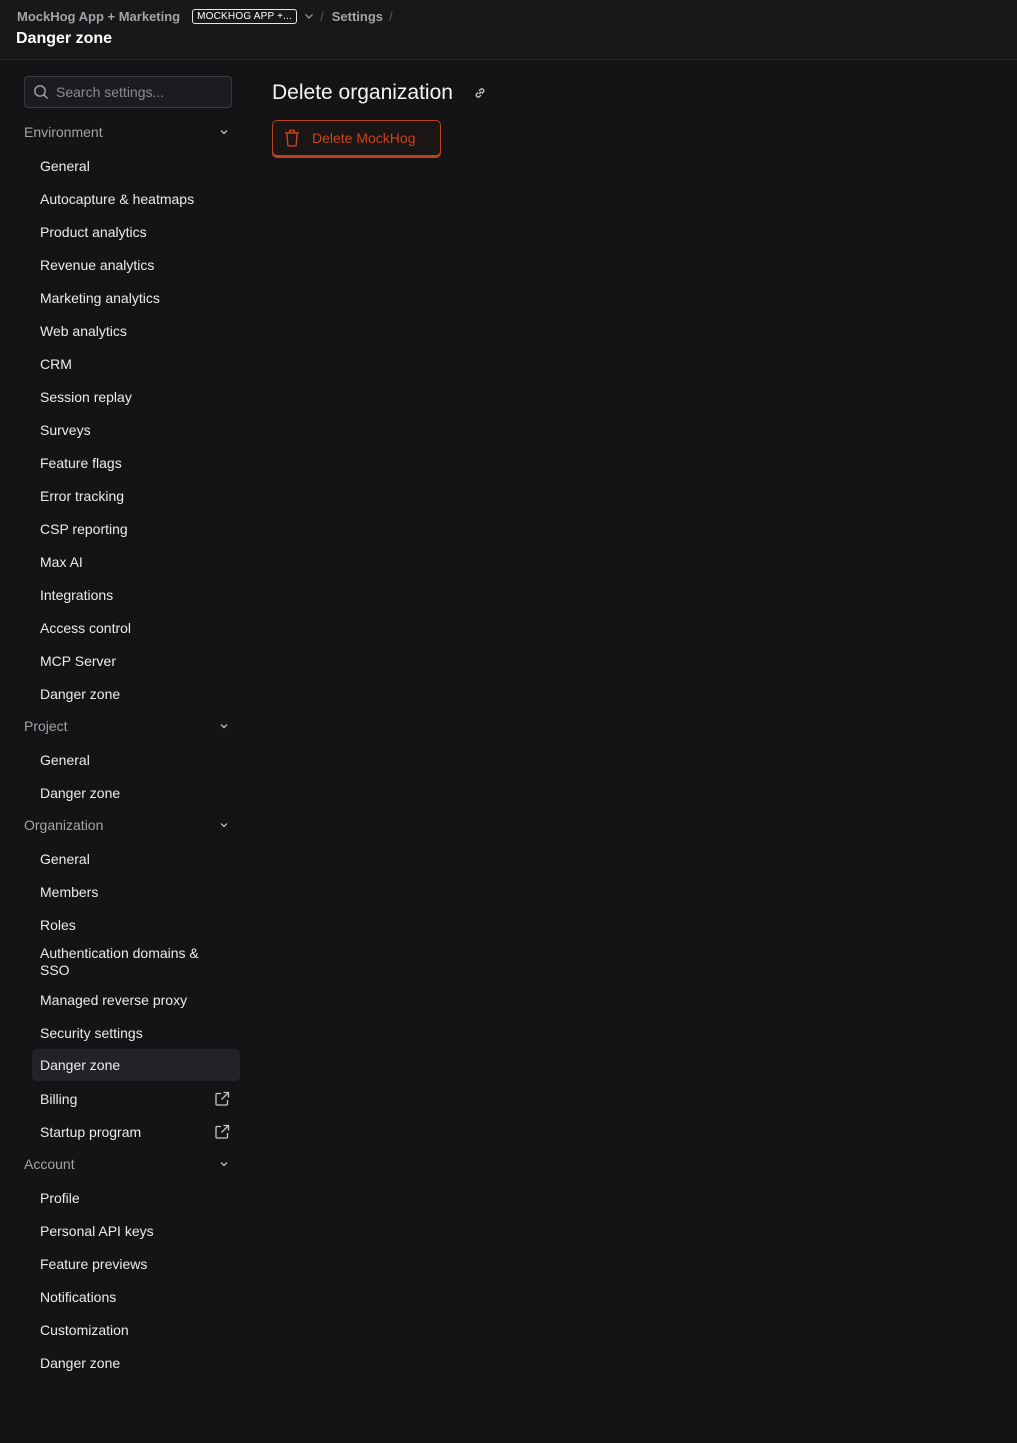 This screenshot has width=1017, height=1443. I want to click on sidebar-item-label: Max AI, so click(61, 562).